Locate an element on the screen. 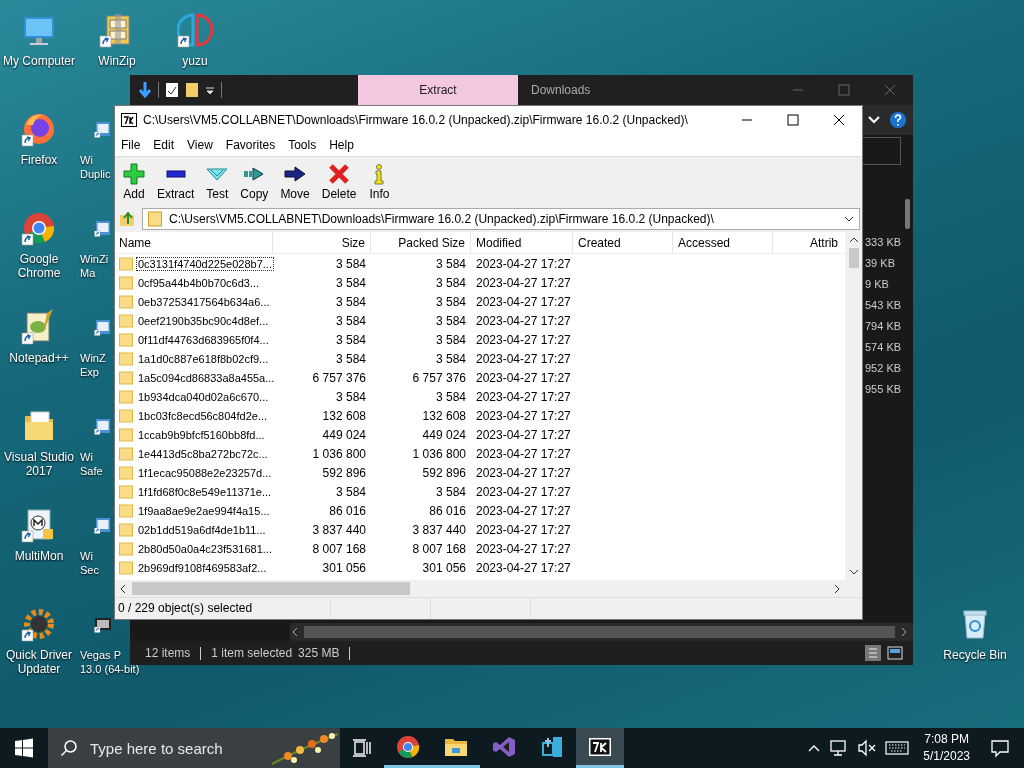 The height and width of the screenshot is (768, 1024). menu-item: View is located at coordinates (200, 145).